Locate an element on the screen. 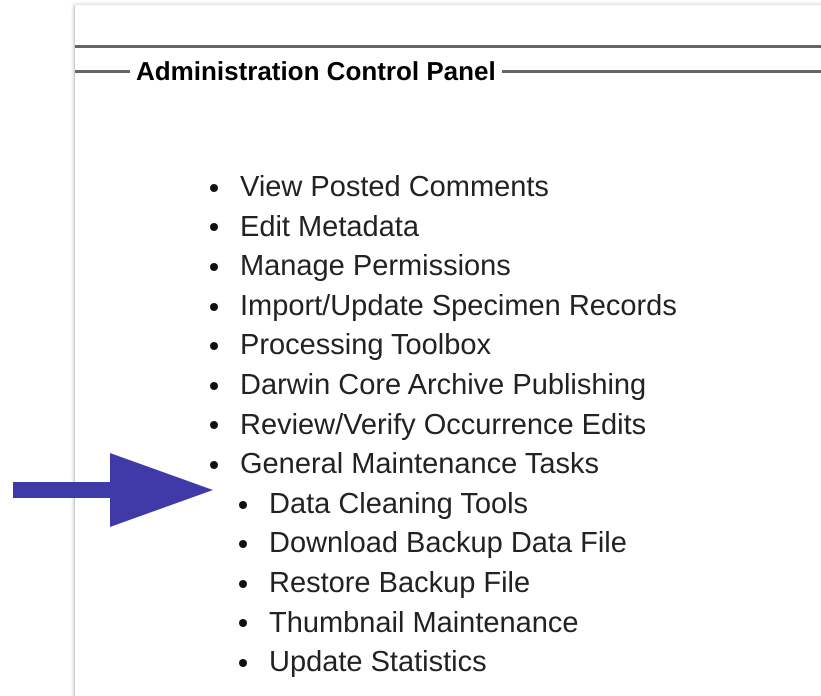 The width and height of the screenshot is (821, 696). menu-link: Restore Backup File is located at coordinates (399, 584).